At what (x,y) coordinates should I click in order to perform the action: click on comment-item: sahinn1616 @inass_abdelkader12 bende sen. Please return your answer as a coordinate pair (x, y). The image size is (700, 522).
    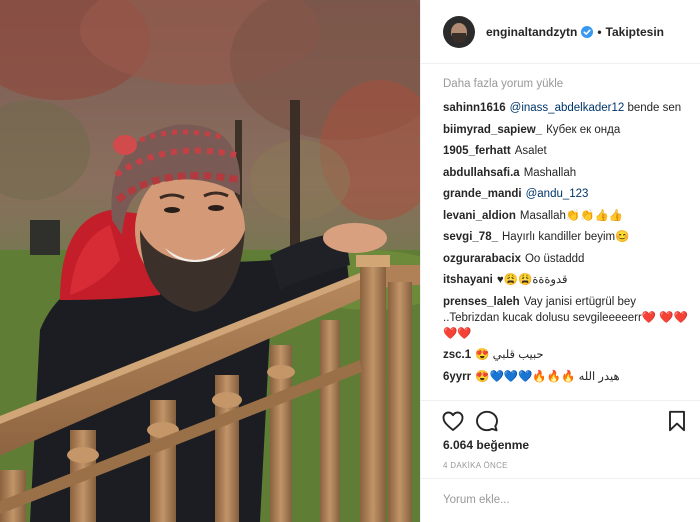
    Looking at the image, I should click on (568, 108).